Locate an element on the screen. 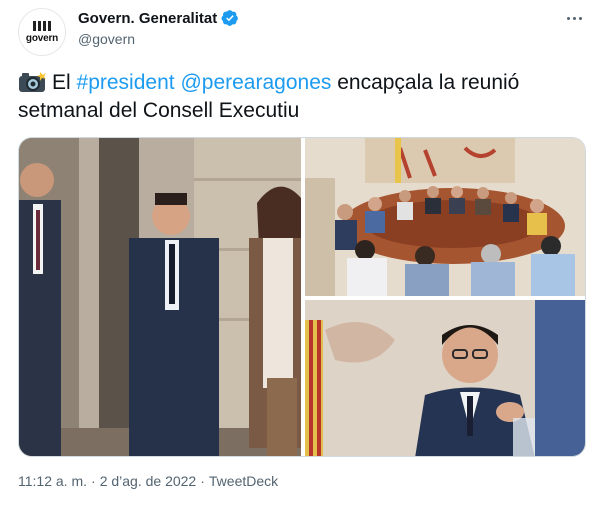  generalitat-logo-icon is located at coordinates (42, 25).